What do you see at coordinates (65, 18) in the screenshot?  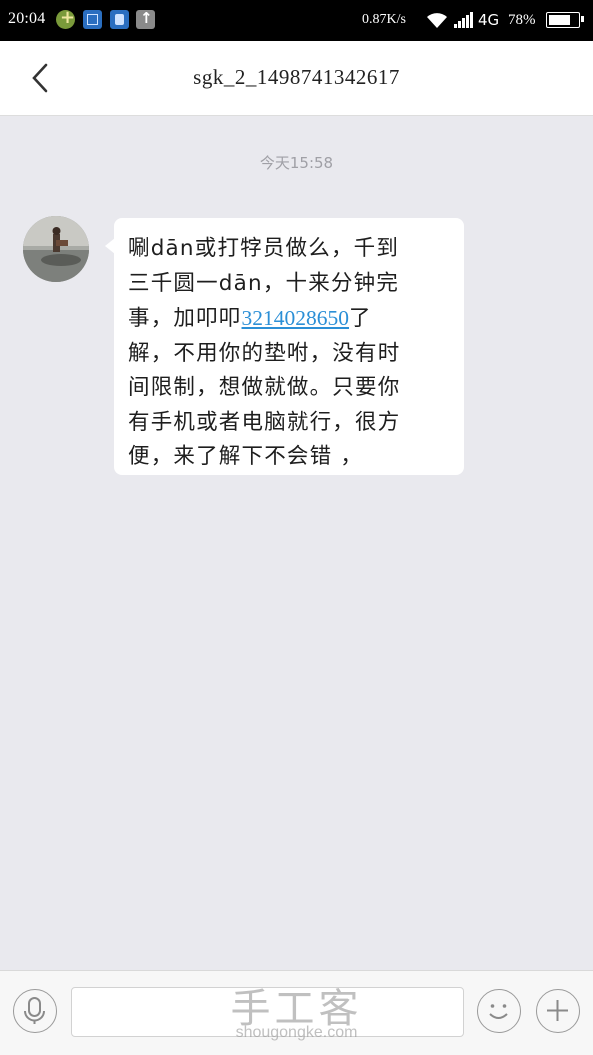 I see `booster-icon` at bounding box center [65, 18].